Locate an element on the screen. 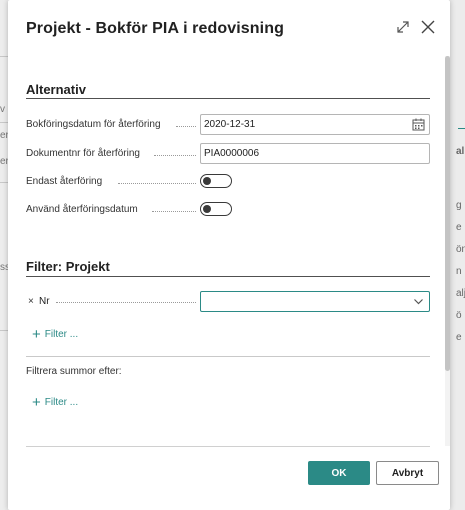 The image size is (465, 510). background-text: alj is located at coordinates (460, 293).